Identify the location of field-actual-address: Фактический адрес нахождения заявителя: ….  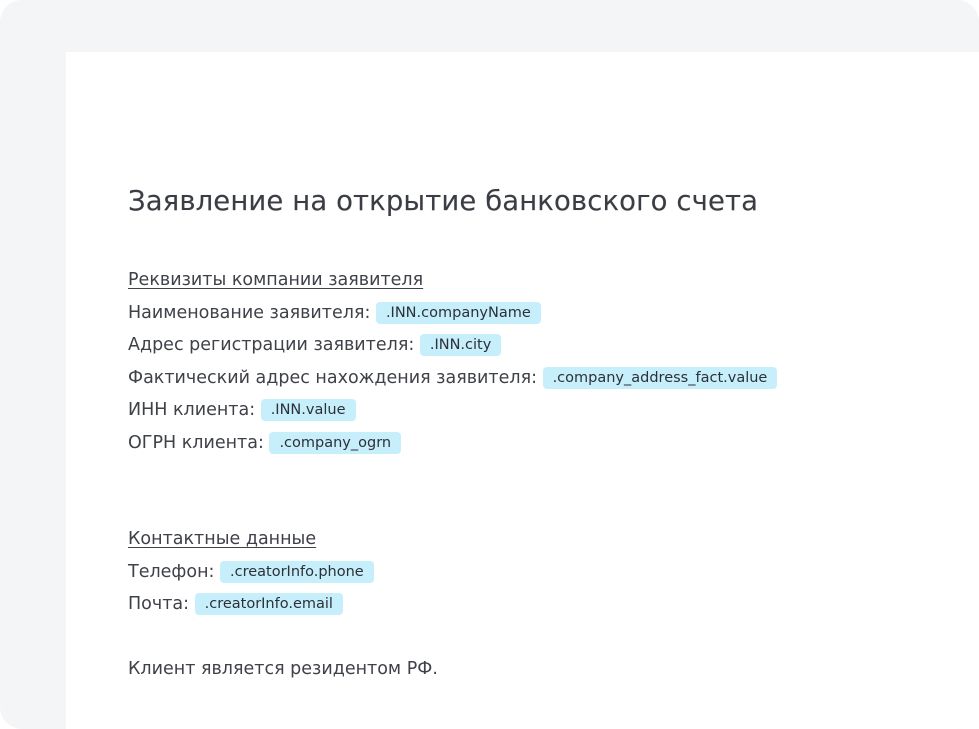
(538, 378).